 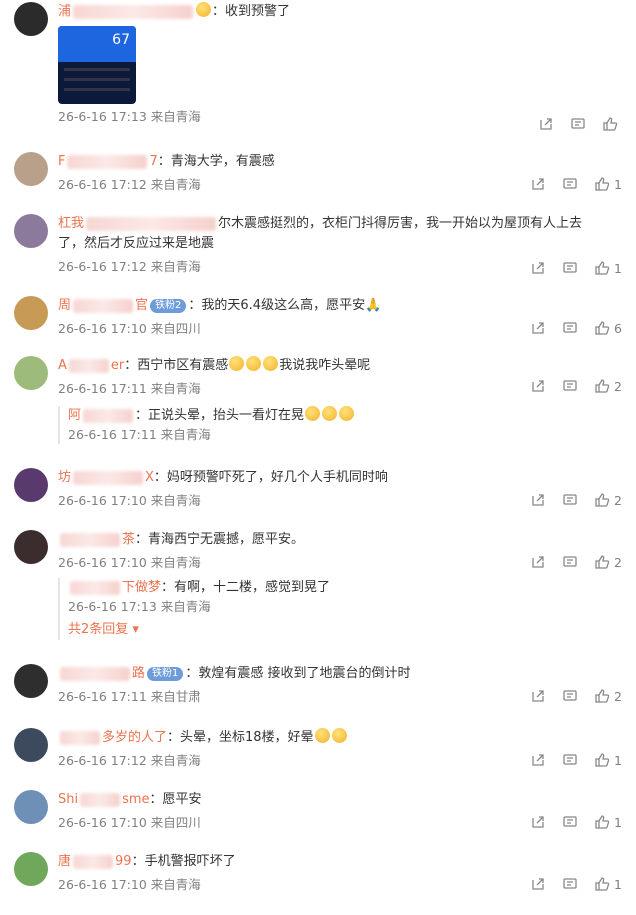 I want to click on username: 茶, so click(x=96, y=539).